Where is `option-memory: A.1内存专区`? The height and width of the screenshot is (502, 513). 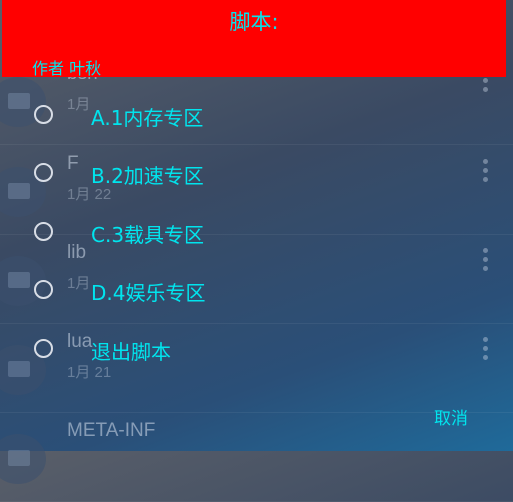 option-memory: A.1内存专区 is located at coordinates (256, 116).